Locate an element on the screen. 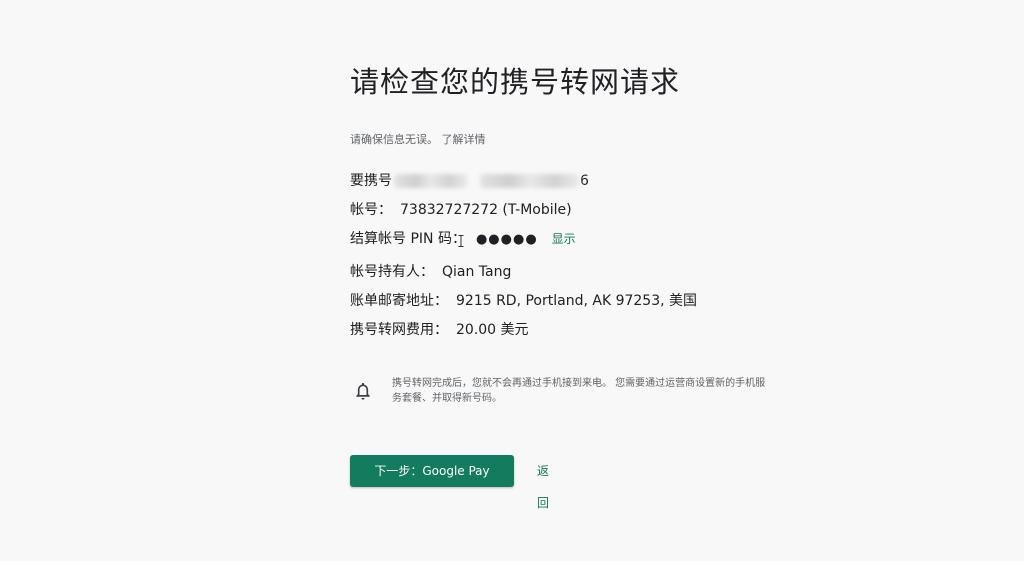 This screenshot has height=561, width=1024. holder-row: 帐号持有人： Qian Tang is located at coordinates (565, 272).